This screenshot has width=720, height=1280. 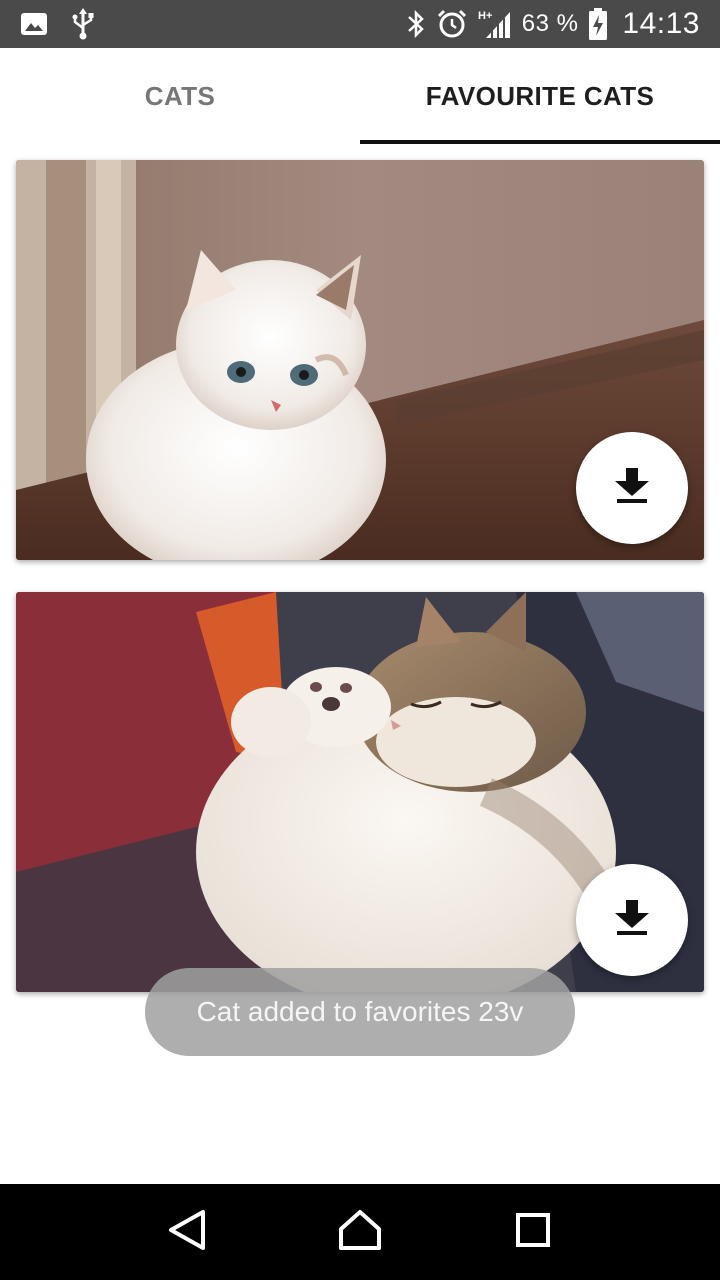 I want to click on usb-icon, so click(x=83, y=24).